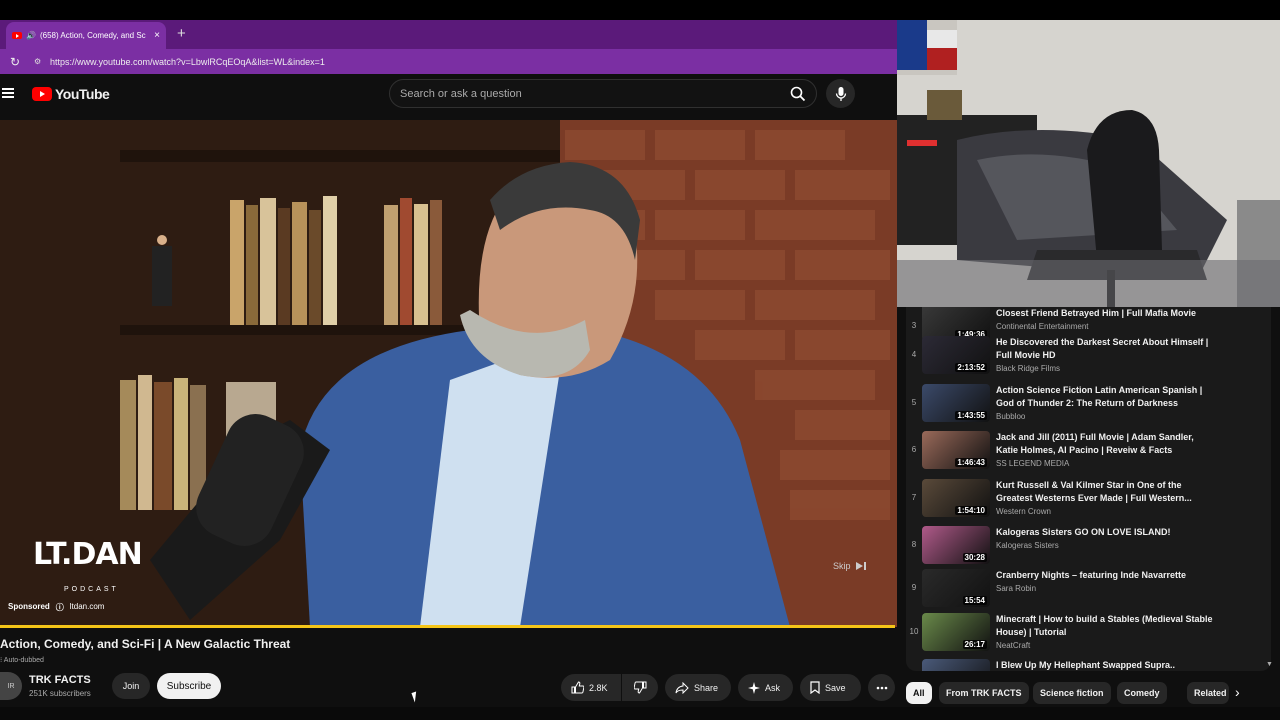  Describe the element at coordinates (956, 403) in the screenshot. I see `playlist-thumbnail: 1:43:55` at that location.